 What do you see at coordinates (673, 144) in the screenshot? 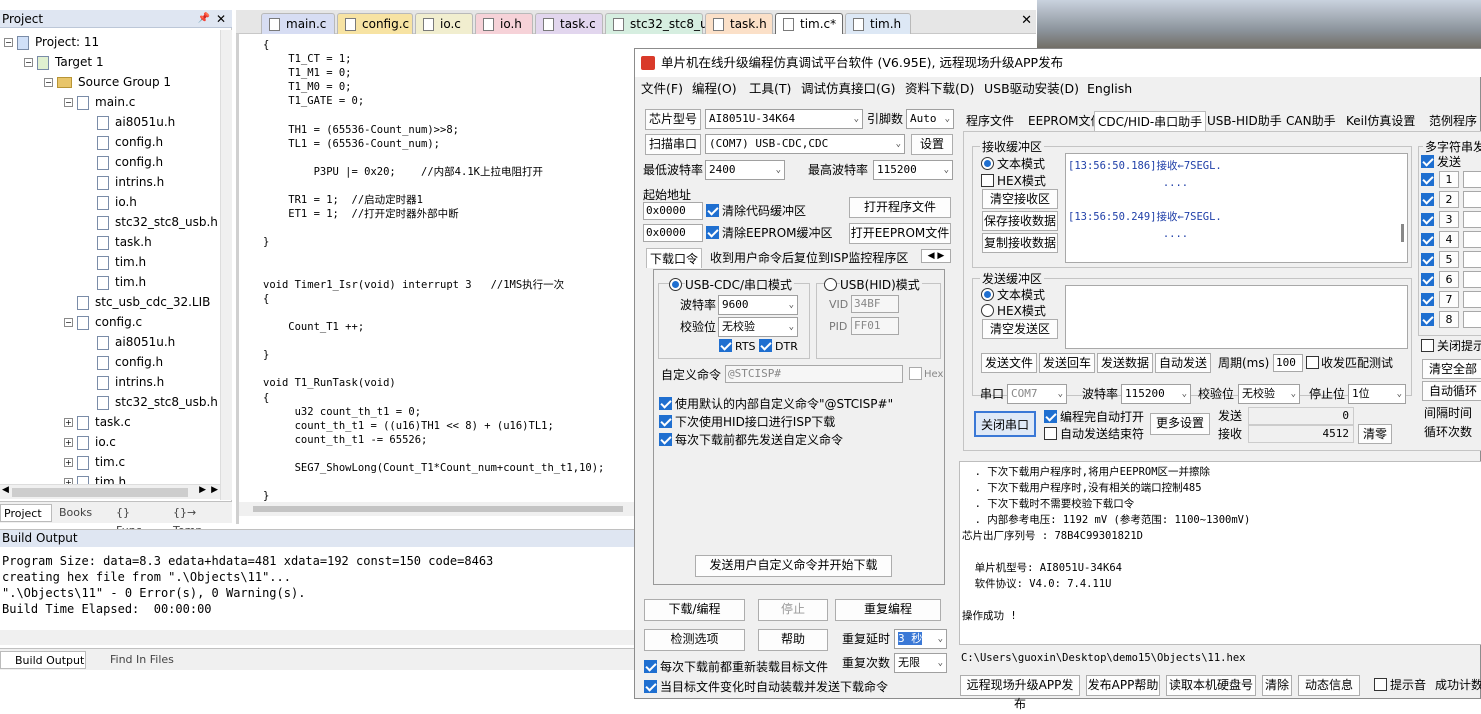
I see `scan-port-button: 扫描串口` at bounding box center [673, 144].